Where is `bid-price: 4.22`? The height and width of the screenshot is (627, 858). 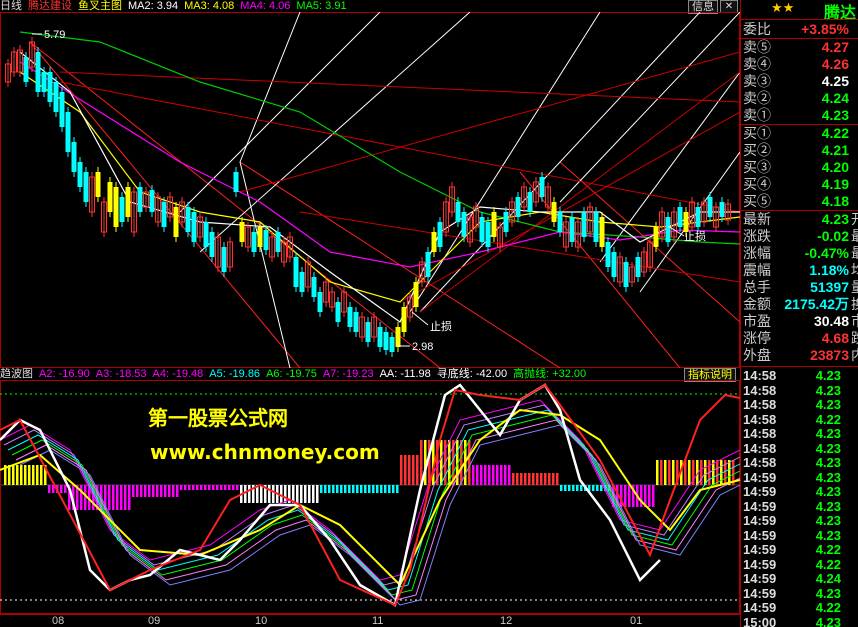
bid-price: 4.22 is located at coordinates (835, 133).